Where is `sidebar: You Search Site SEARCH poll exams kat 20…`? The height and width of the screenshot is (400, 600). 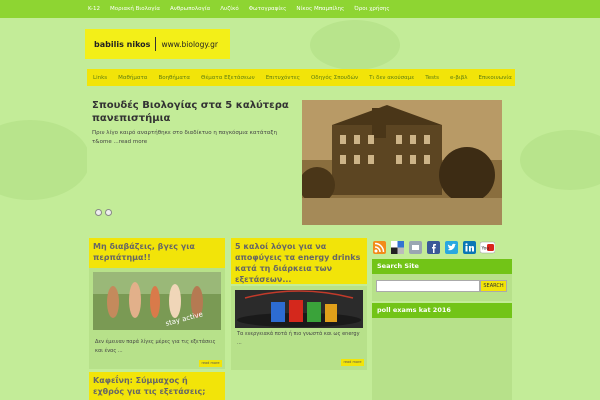
sidebar: You Search Site SEARCH poll exams kat 20… is located at coordinates (443, 319).